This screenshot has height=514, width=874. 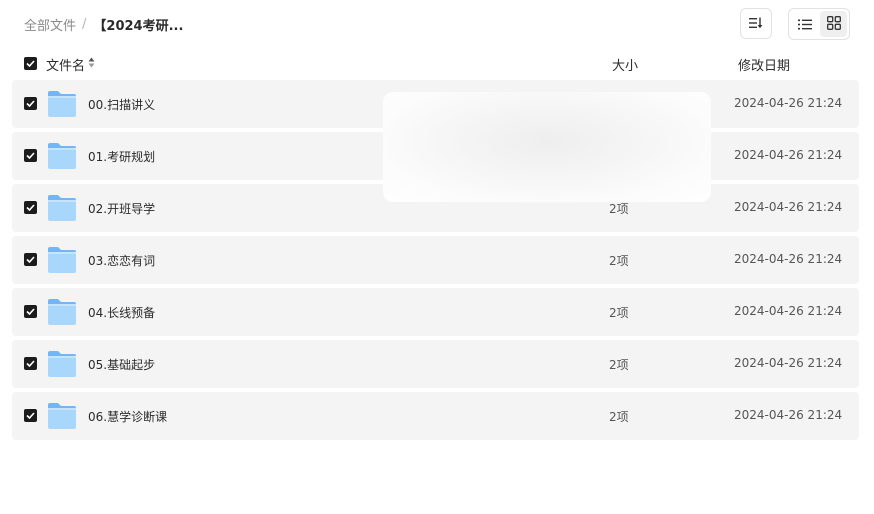 What do you see at coordinates (547, 147) in the screenshot?
I see `blur-overlay` at bounding box center [547, 147].